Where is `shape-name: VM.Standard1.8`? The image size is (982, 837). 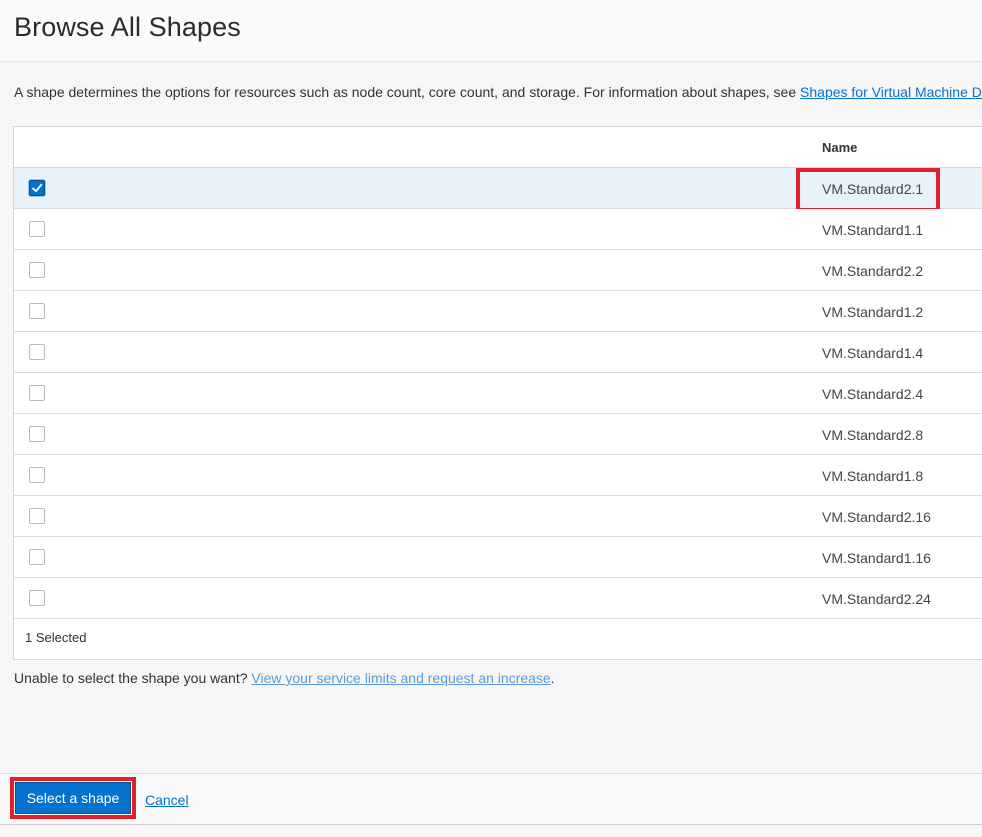 shape-name: VM.Standard1.8 is located at coordinates (873, 476).